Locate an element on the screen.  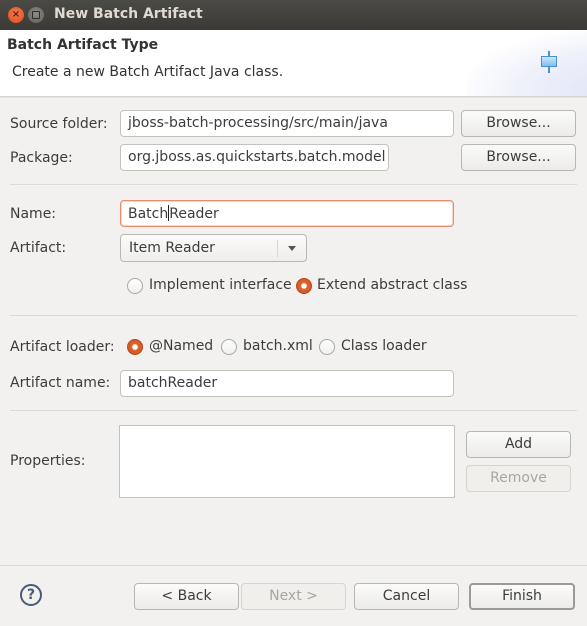
named-radio is located at coordinates (135, 347).